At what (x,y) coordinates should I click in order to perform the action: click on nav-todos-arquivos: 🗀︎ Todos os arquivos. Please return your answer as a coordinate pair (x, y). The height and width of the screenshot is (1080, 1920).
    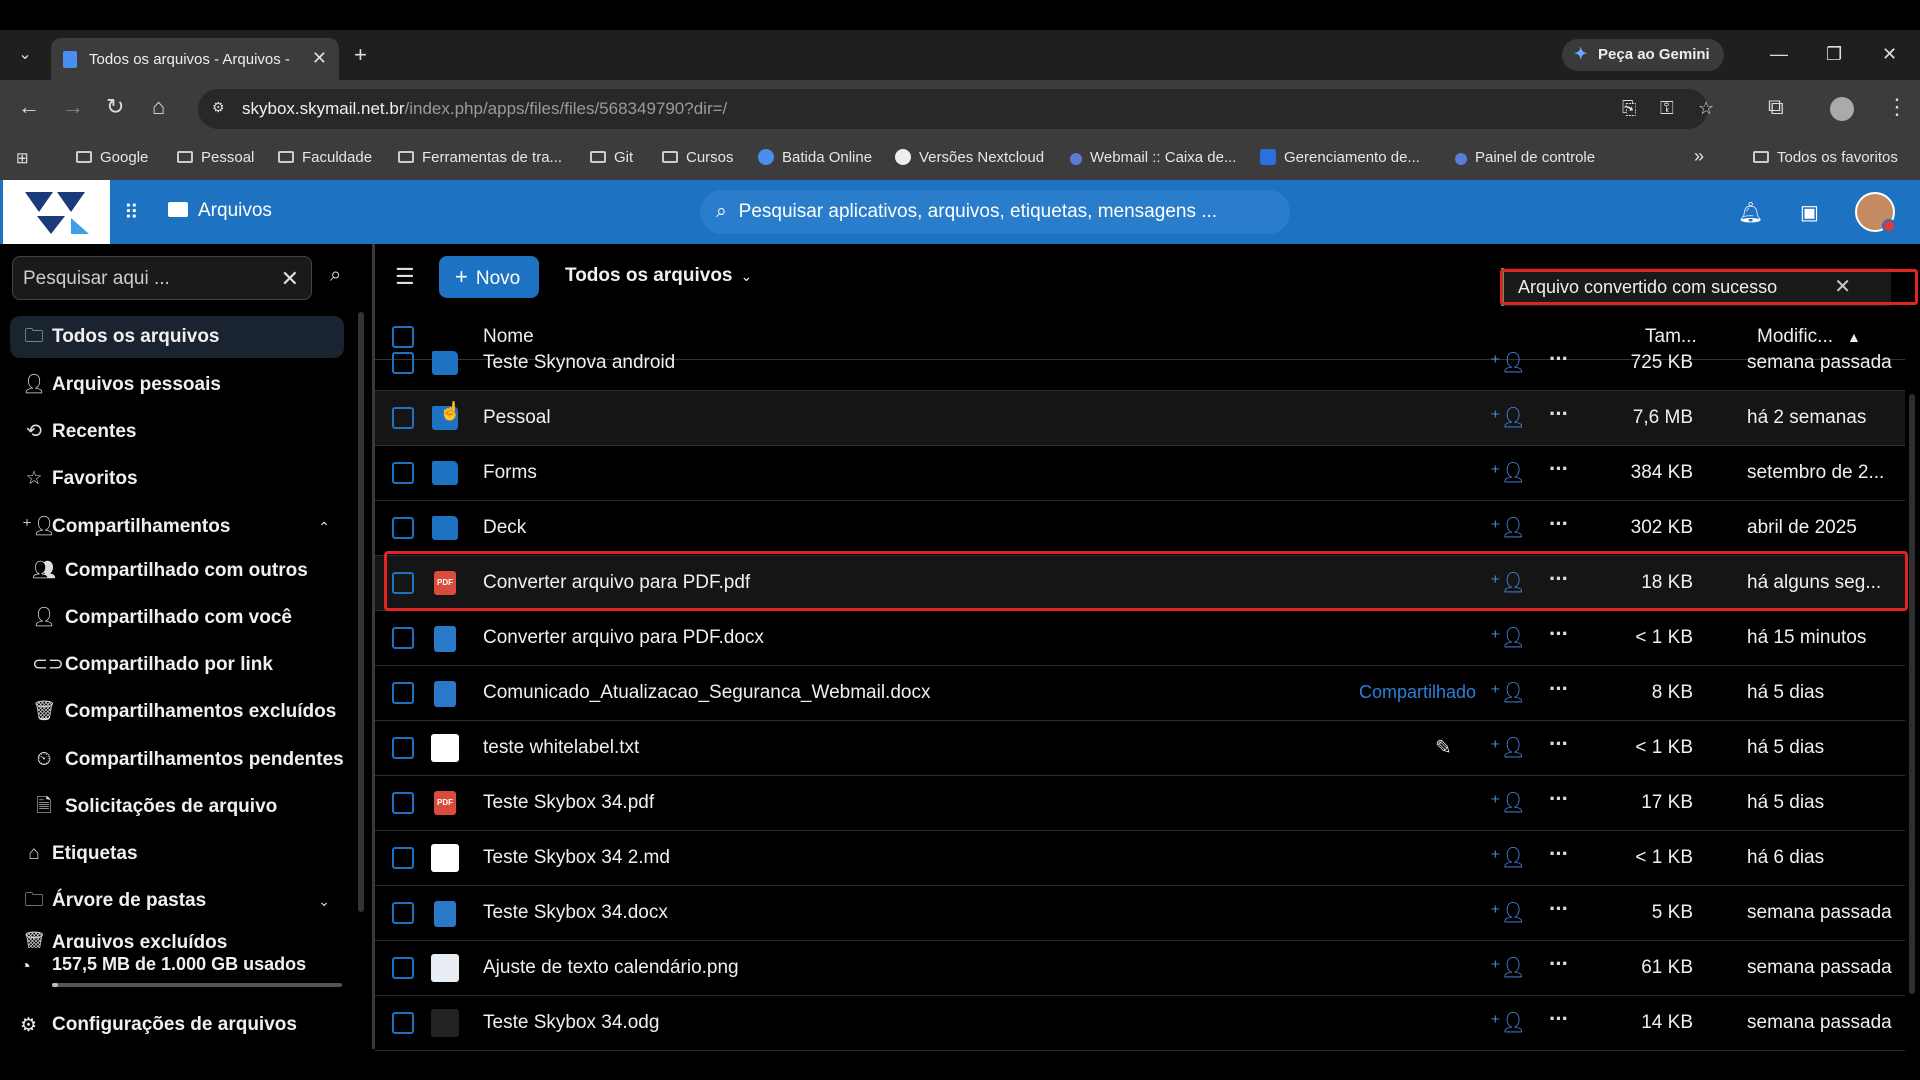
    Looking at the image, I should click on (177, 337).